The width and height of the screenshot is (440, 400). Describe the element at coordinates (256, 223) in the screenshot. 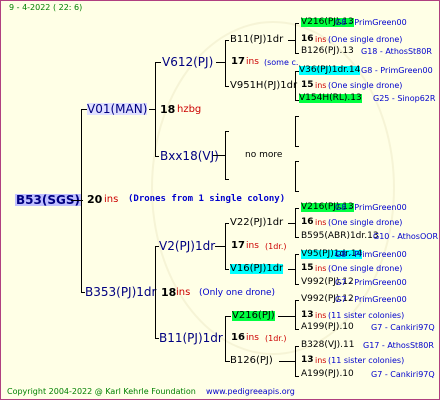

I see `dss-queen: V22(PJ)1dr` at that location.